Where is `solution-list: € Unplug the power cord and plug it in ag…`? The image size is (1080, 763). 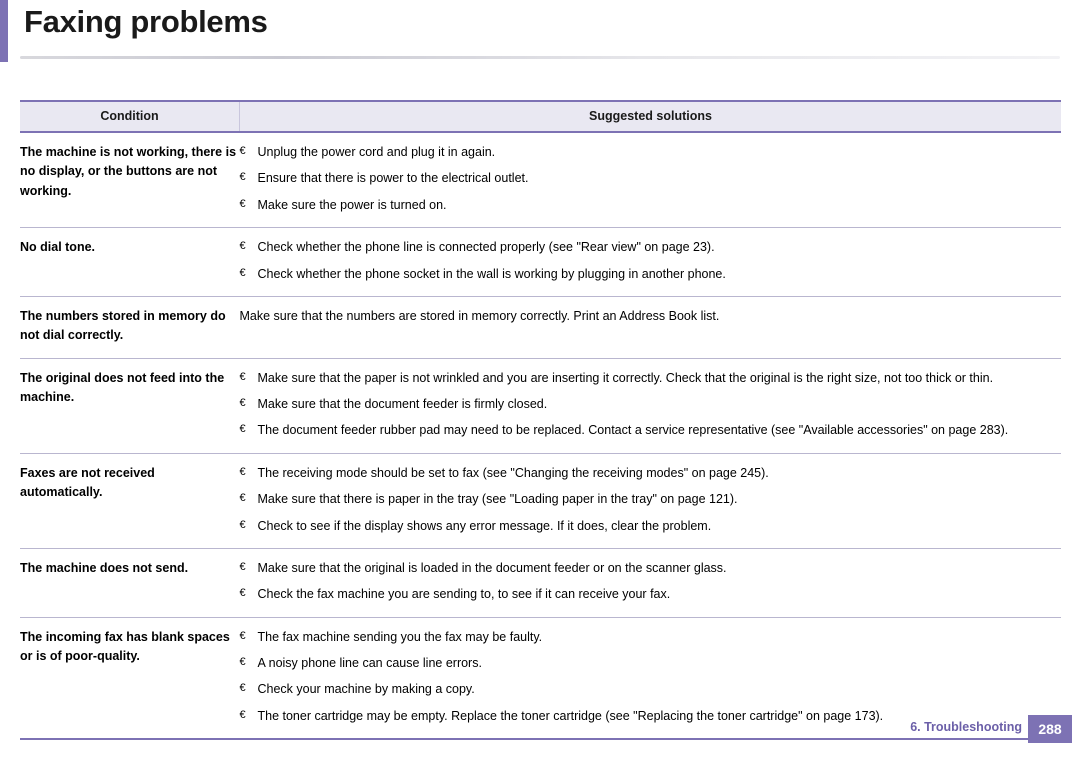 solution-list: € Unplug the power cord and plug it in ag… is located at coordinates (651, 179).